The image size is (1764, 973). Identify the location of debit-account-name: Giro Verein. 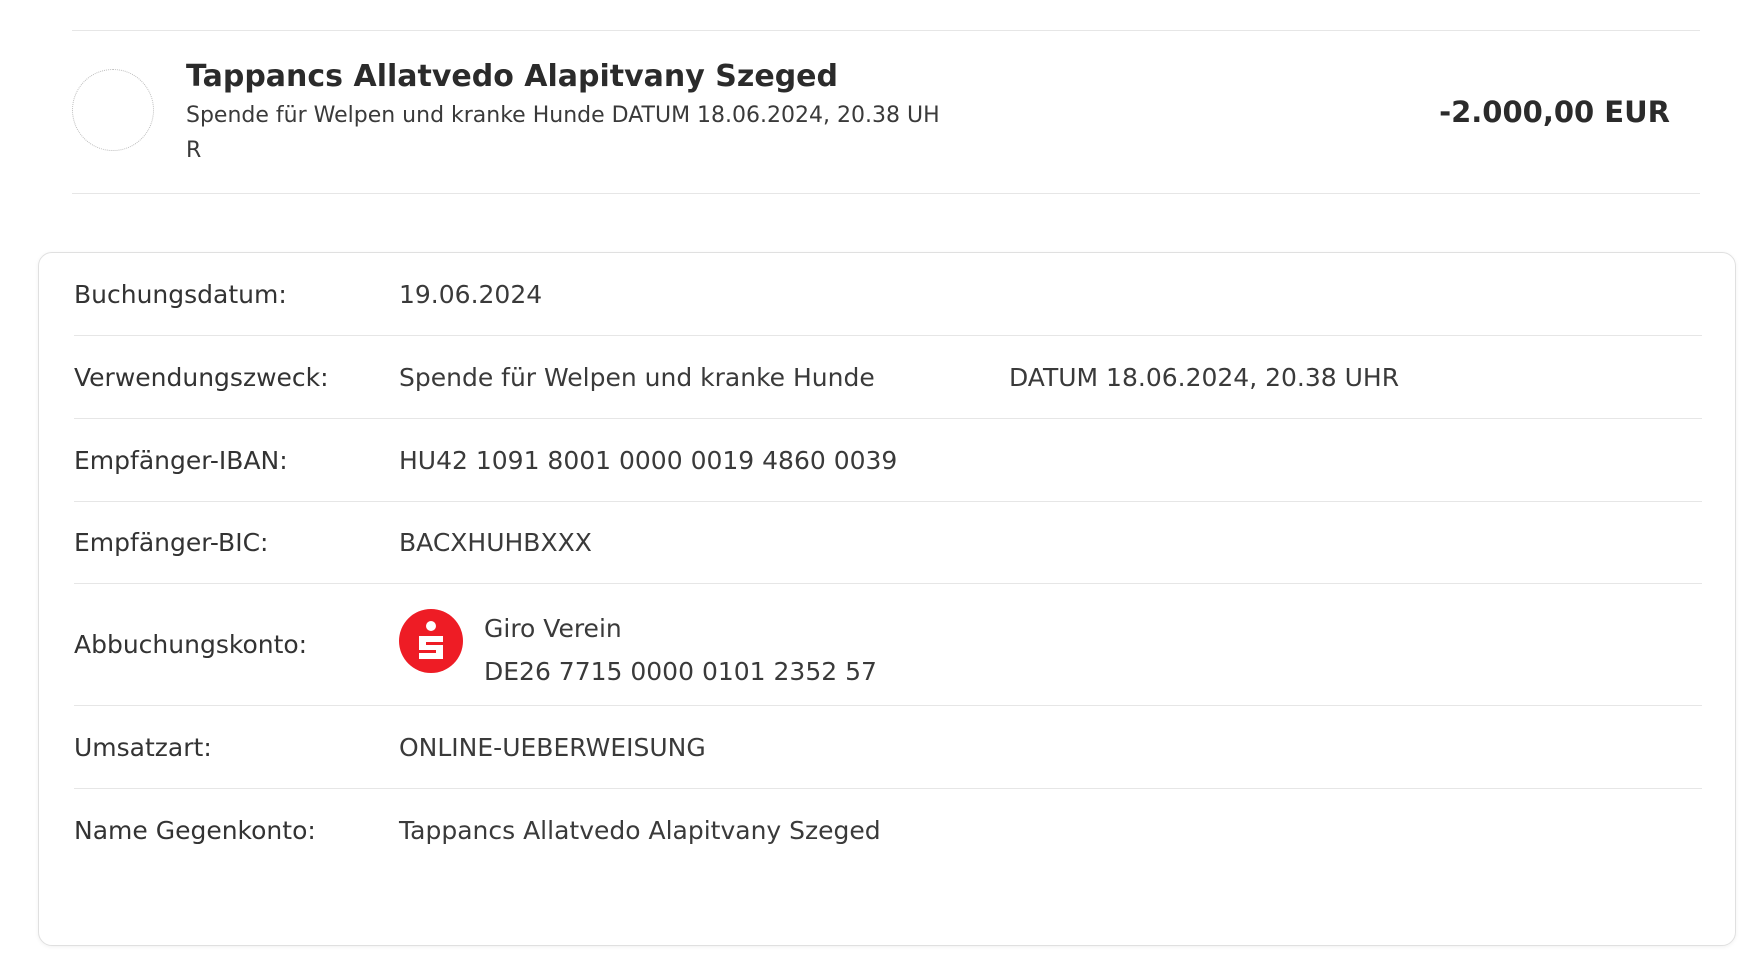
(553, 628).